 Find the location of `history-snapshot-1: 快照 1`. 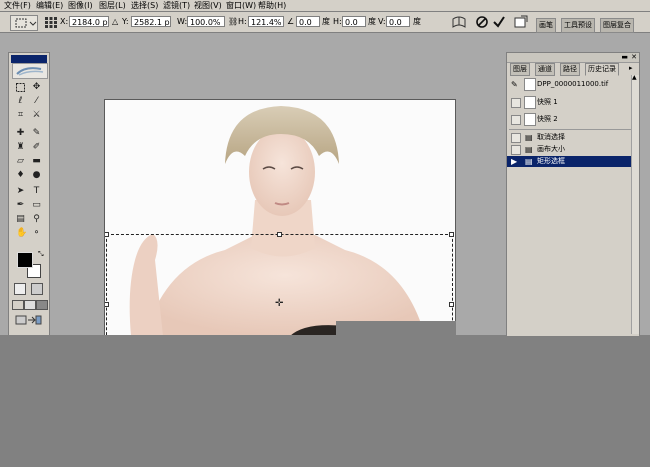

history-snapshot-1: 快照 1 is located at coordinates (569, 102).